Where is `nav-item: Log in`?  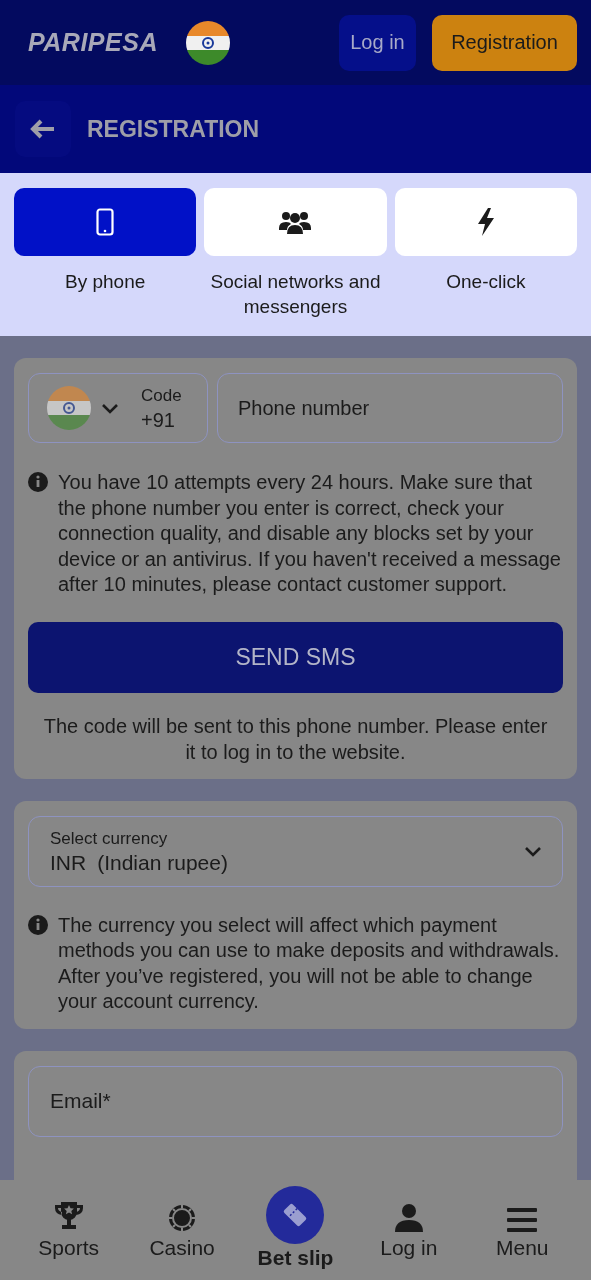
nav-item: Log in is located at coordinates (408, 1224).